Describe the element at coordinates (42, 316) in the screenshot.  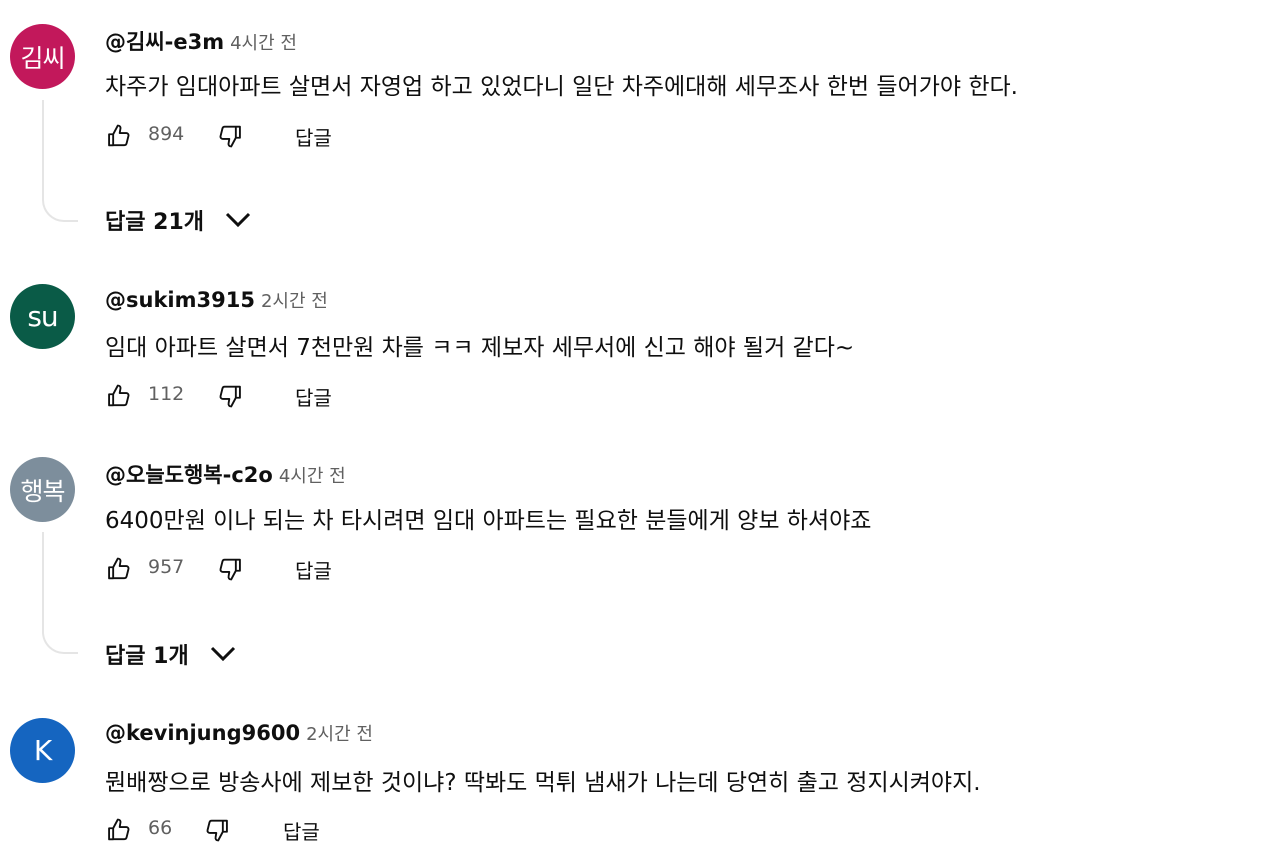
I see `avatar: su` at that location.